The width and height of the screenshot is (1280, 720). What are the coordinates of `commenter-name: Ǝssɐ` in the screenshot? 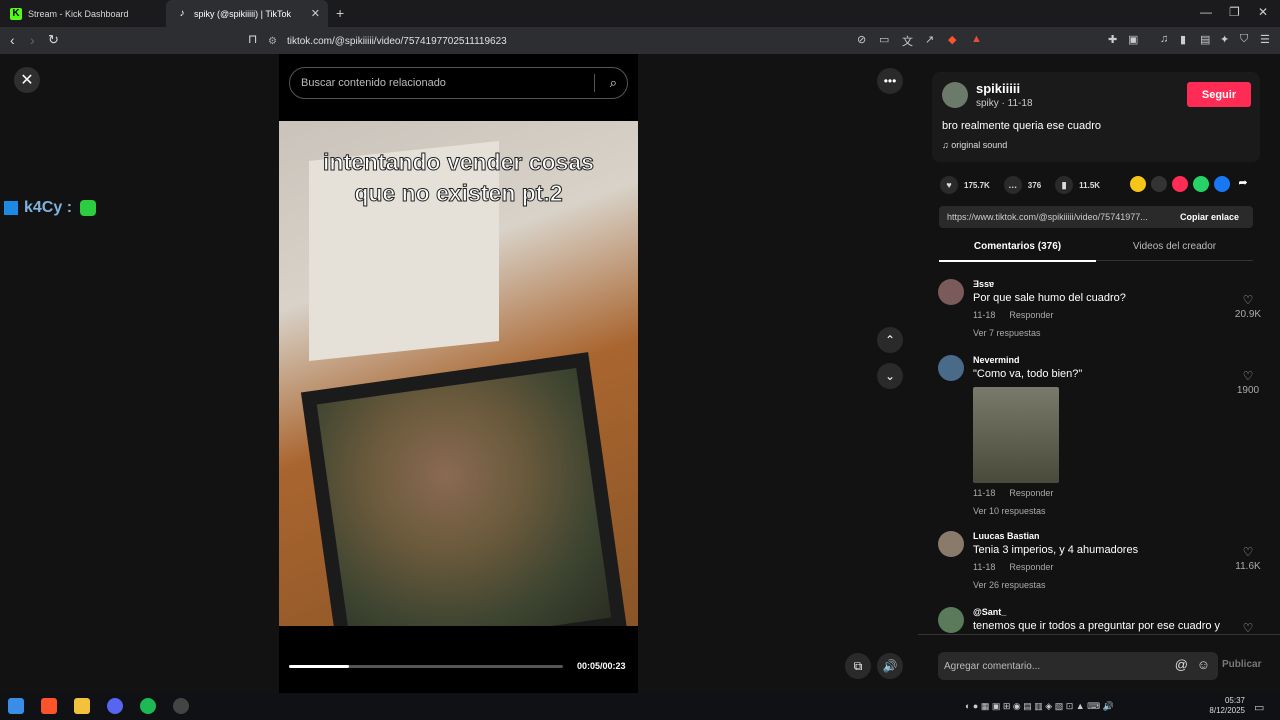 It's located at (983, 284).